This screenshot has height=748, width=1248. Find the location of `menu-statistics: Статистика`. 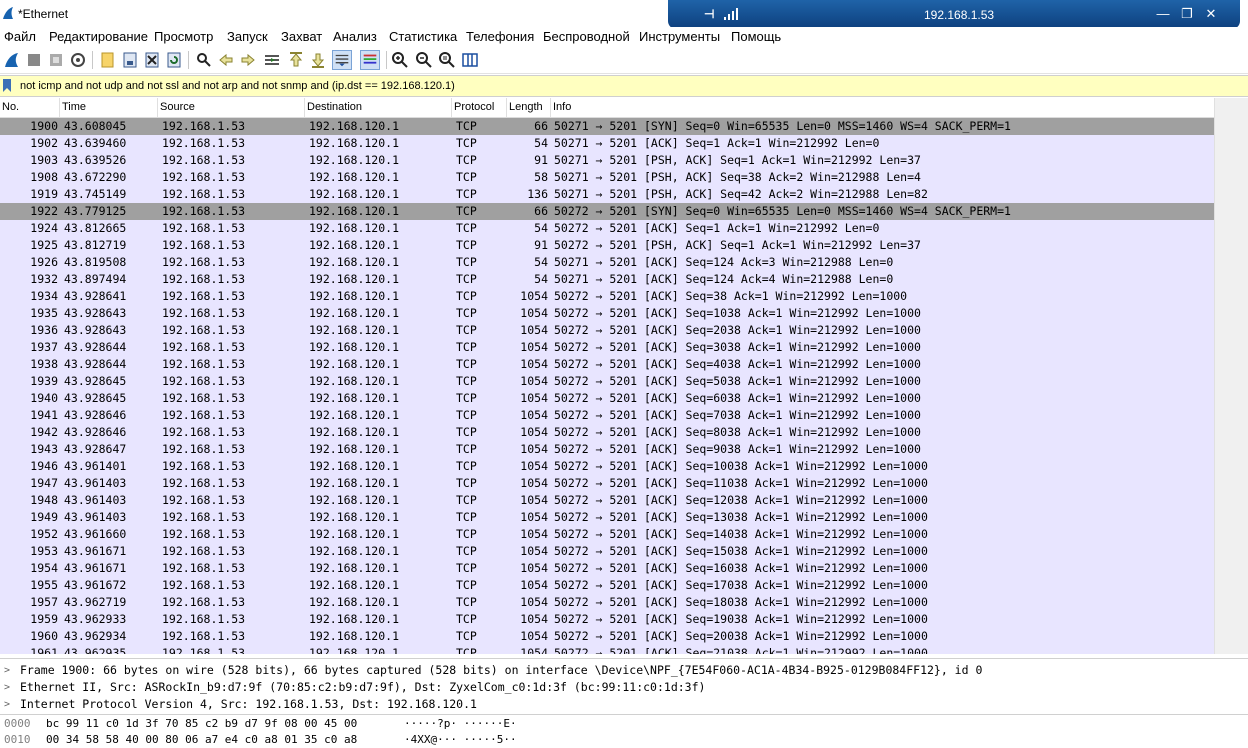

menu-statistics: Статистика is located at coordinates (423, 36).